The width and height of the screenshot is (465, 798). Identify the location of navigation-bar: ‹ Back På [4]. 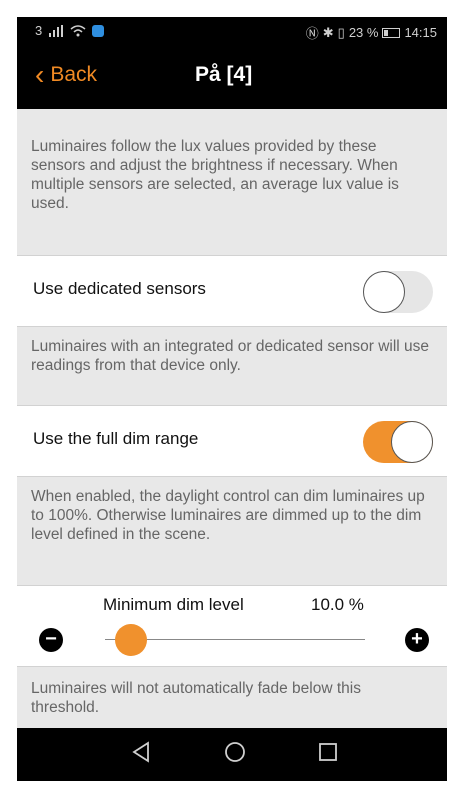
(232, 77).